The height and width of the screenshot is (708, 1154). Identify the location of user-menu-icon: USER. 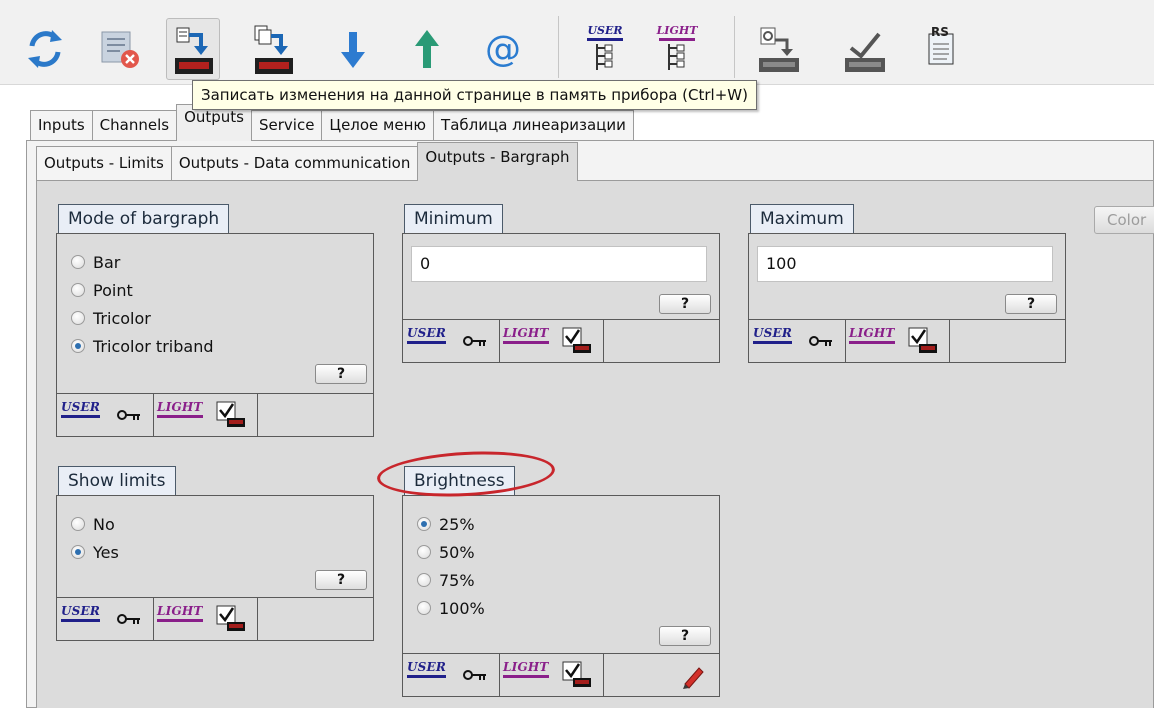
(605, 47).